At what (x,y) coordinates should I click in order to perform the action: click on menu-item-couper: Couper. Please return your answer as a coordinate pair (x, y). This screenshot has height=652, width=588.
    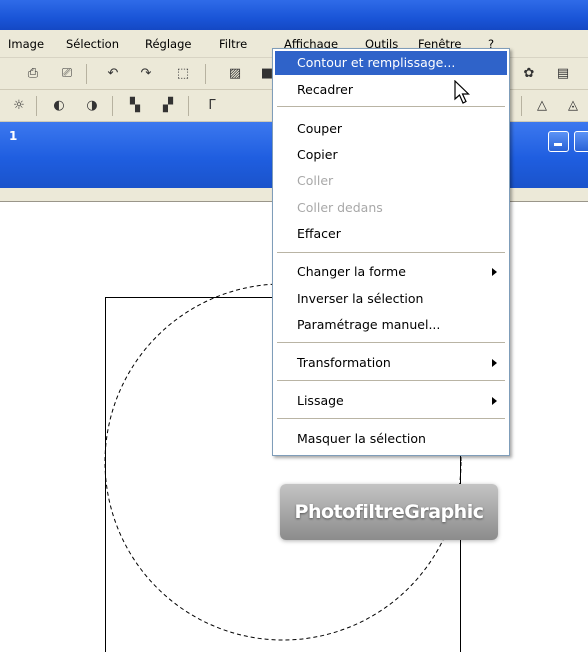
    Looking at the image, I should click on (391, 129).